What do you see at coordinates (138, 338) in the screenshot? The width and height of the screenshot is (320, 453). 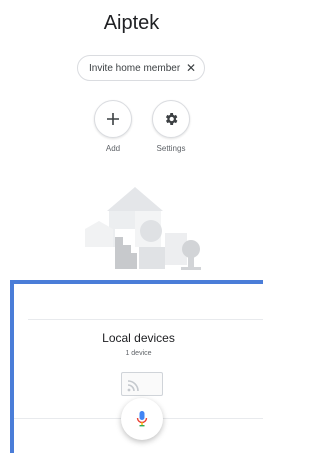 I see `local-devices-title: Local devices` at bounding box center [138, 338].